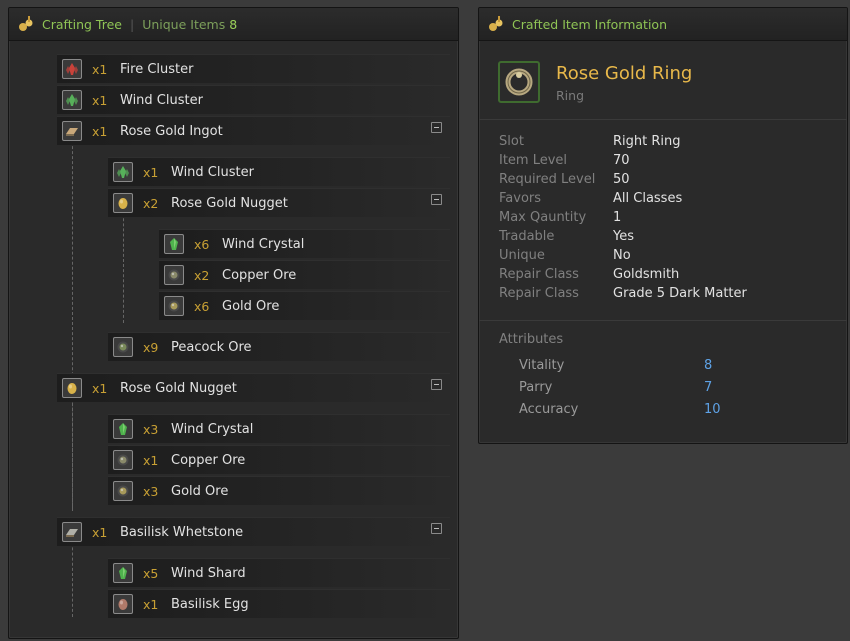 This screenshot has height=641, width=850. What do you see at coordinates (542, 365) in the screenshot?
I see `attribute-label: Vitality` at bounding box center [542, 365].